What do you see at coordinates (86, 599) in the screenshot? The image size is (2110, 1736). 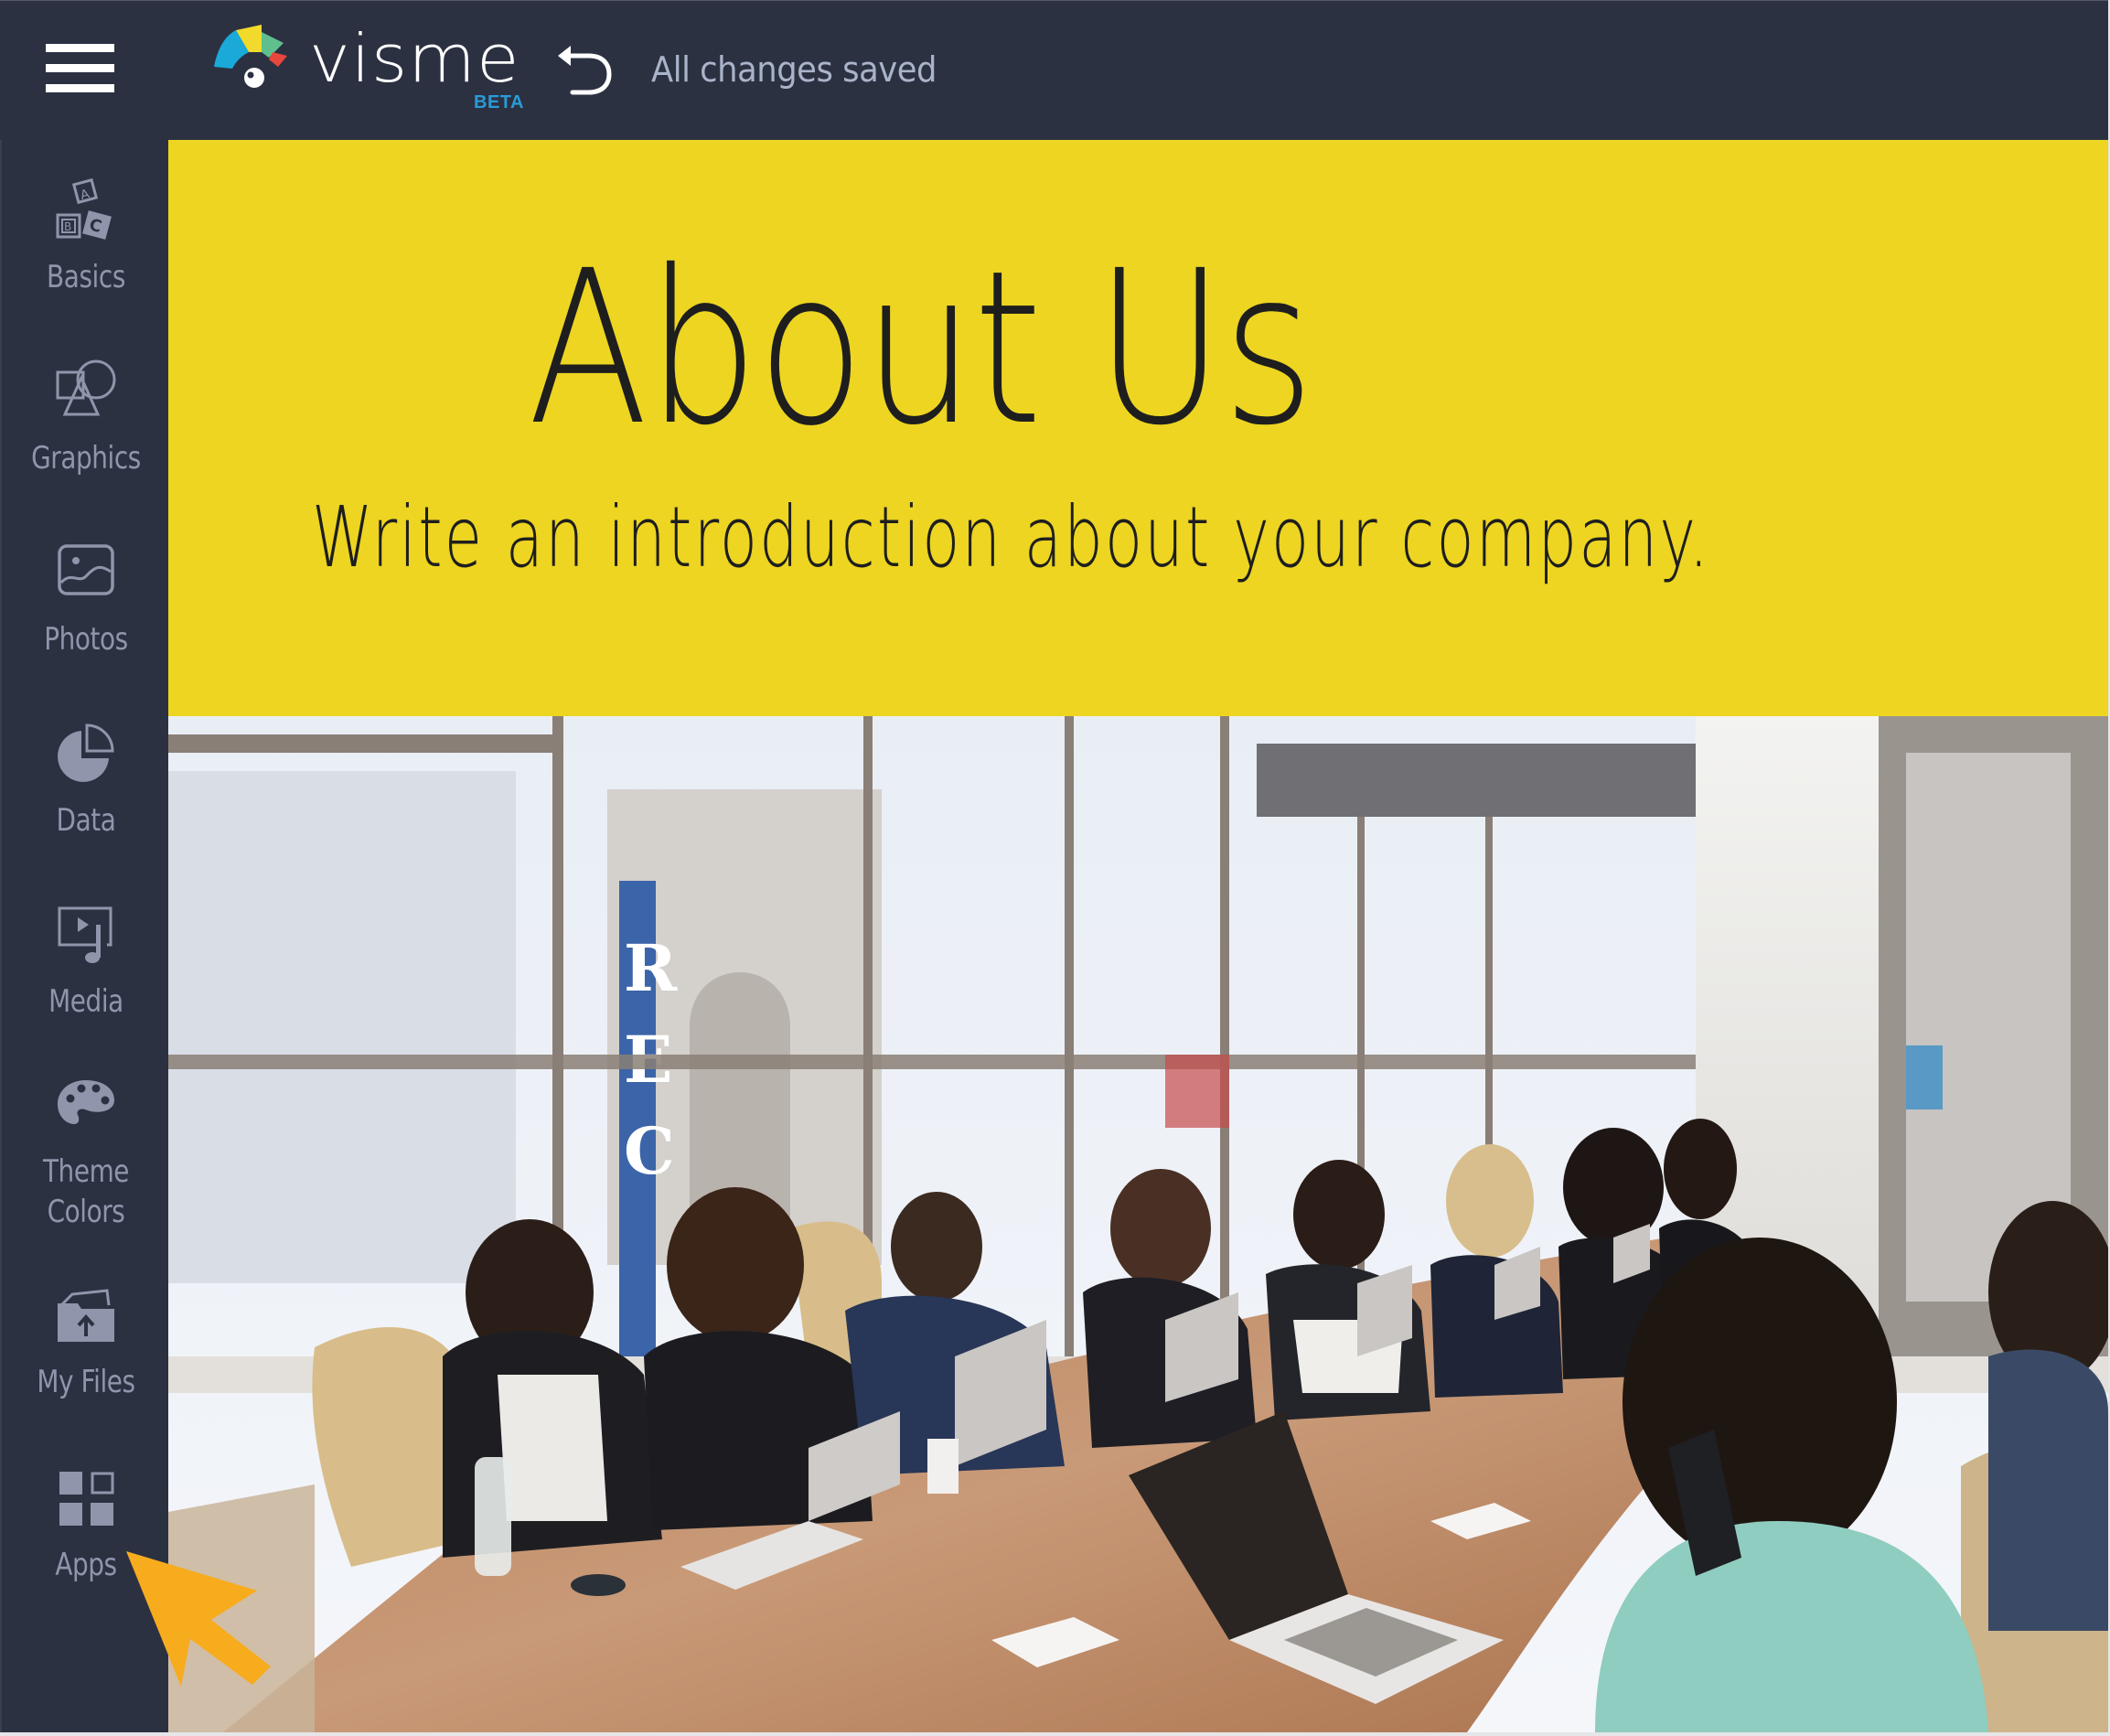 I see `sidebar-item-photos: Photos` at bounding box center [86, 599].